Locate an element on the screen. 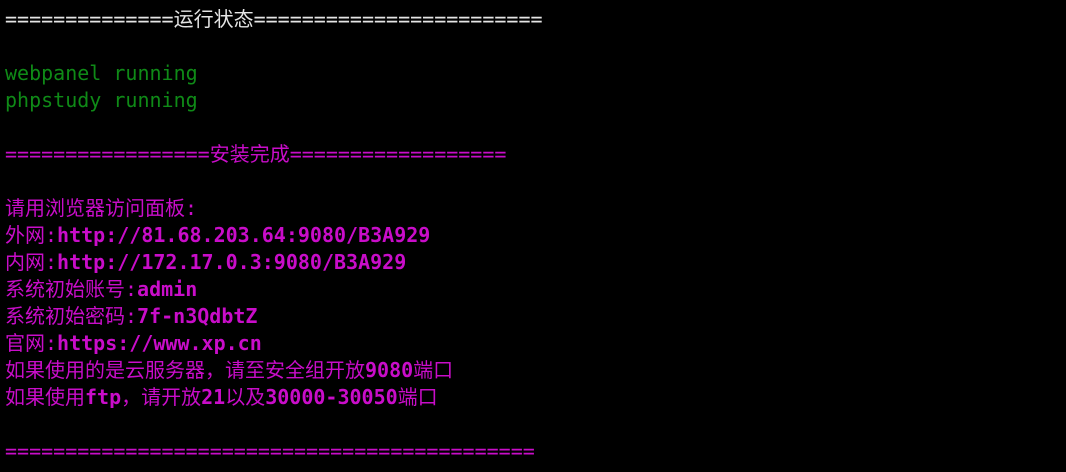 The height and width of the screenshot is (472, 1066). install-complete-header: =================安装完成================== is located at coordinates (256, 154).